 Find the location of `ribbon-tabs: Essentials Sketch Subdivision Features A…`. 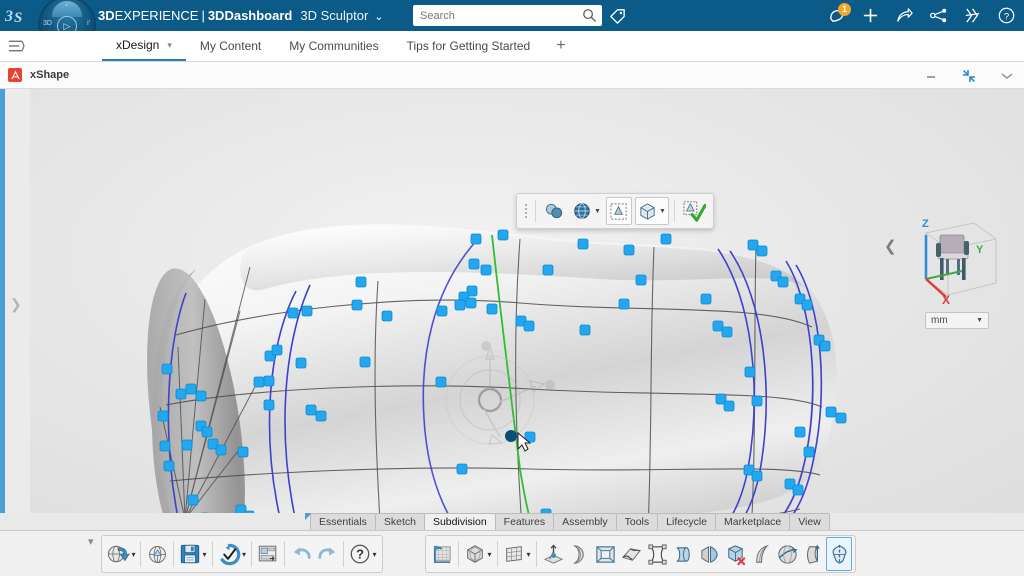

ribbon-tabs: Essentials Sketch Subdivision Features A… is located at coordinates (570, 521).